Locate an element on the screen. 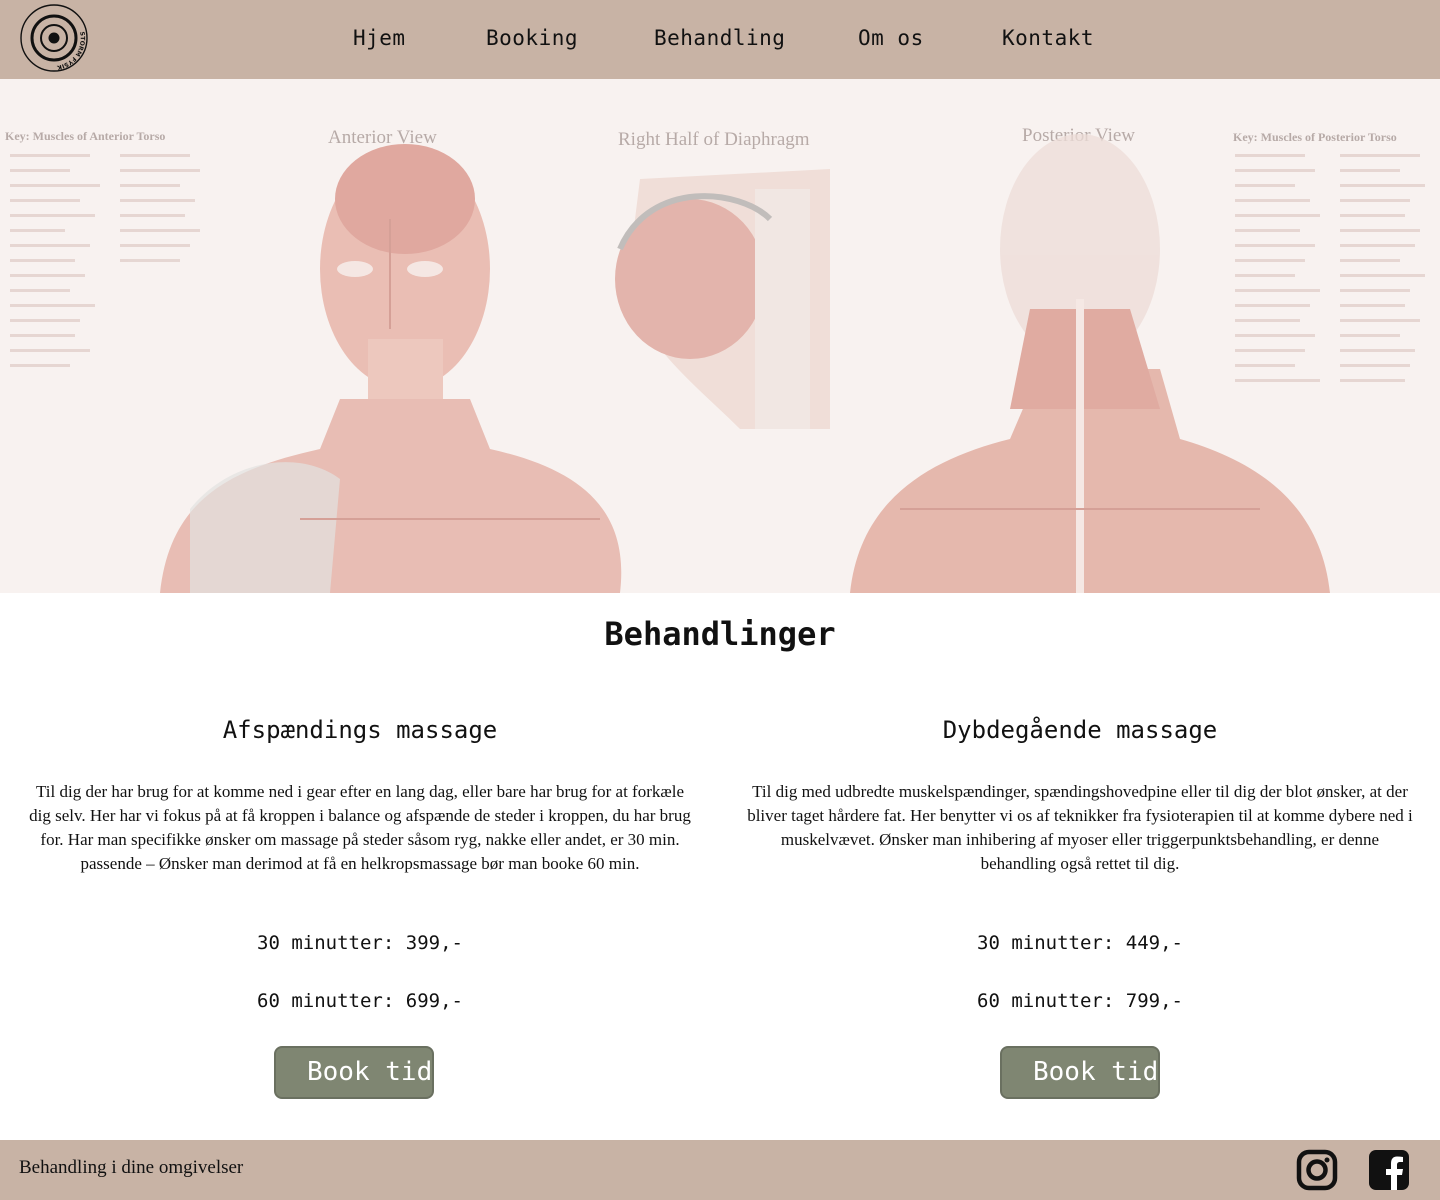  instagram-icon is located at coordinates (1317, 1170).